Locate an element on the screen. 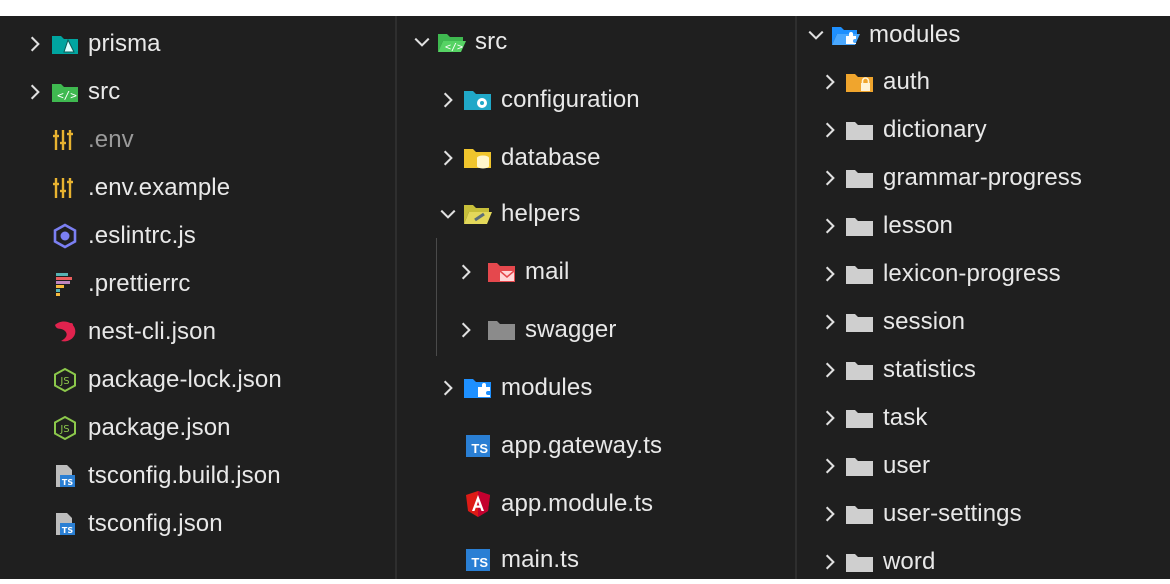 Image resolution: width=1170 pixels, height=584 pixels. tree-item-label: prisma is located at coordinates (124, 43).